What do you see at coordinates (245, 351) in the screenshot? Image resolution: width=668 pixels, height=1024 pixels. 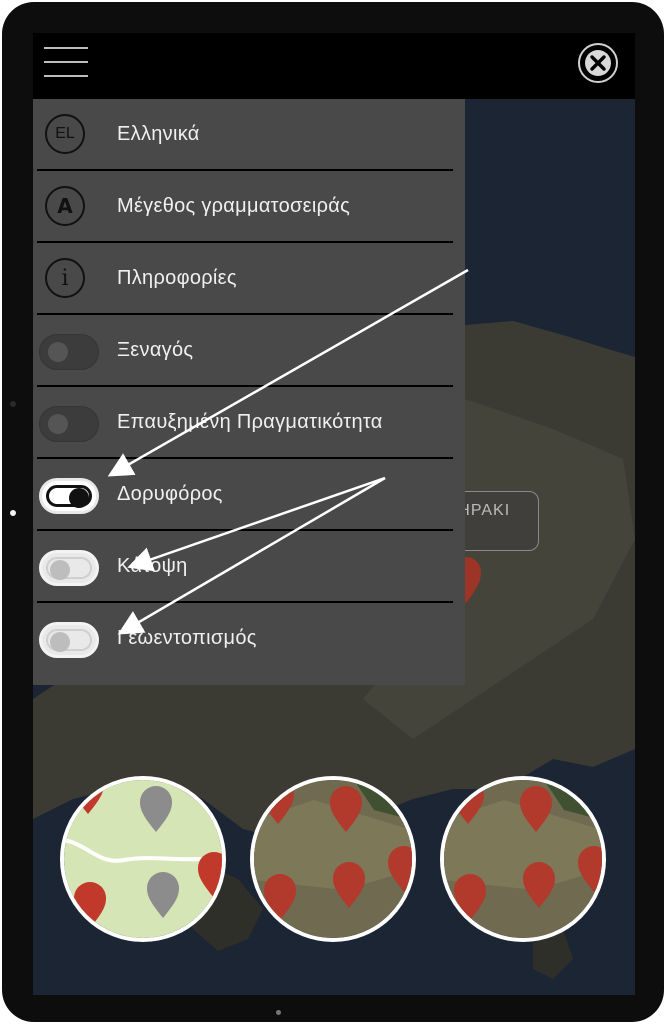 I see `menu-item-tour-guide: Ξεναγός` at bounding box center [245, 351].